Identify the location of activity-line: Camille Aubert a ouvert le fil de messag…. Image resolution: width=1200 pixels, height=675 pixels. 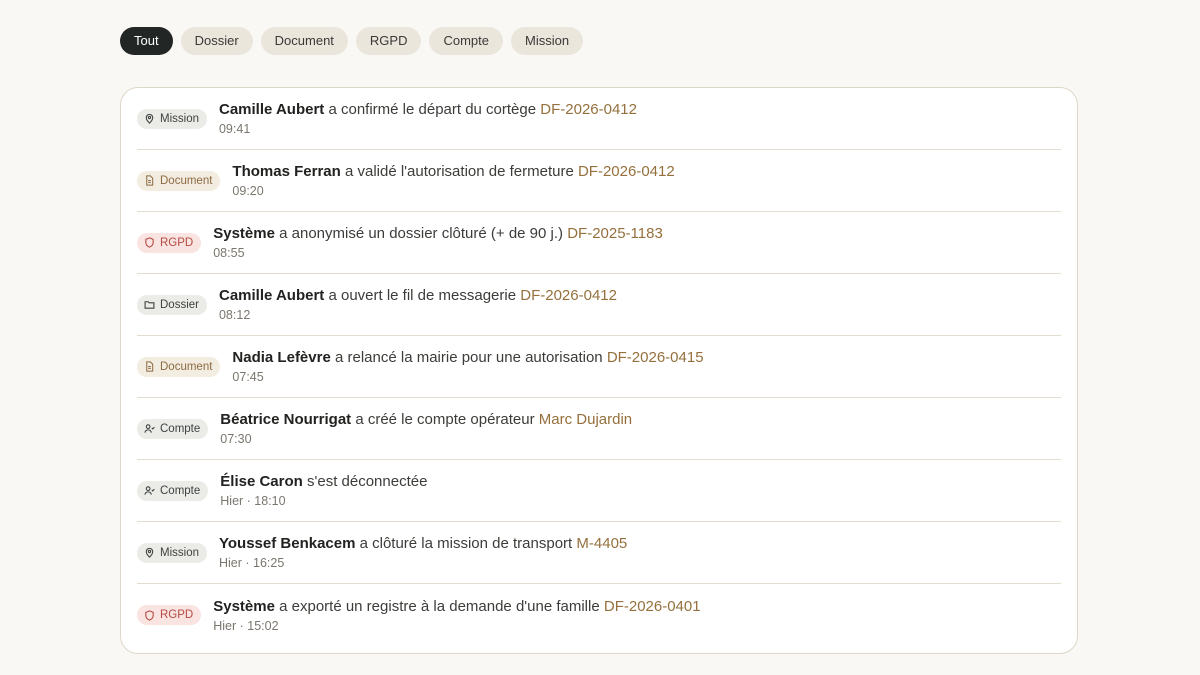
(418, 296).